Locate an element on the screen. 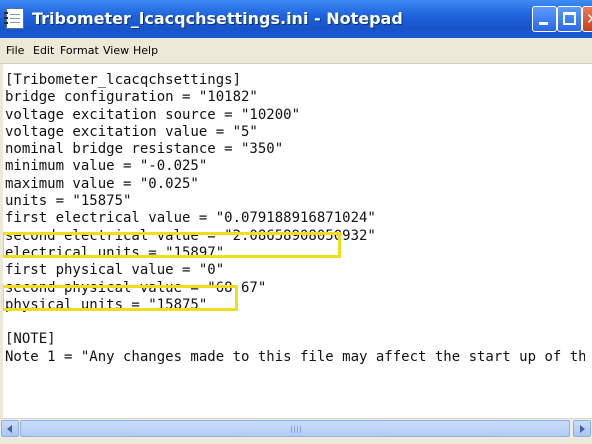 The width and height of the screenshot is (592, 444). text-line: electrical units = "15897" is located at coordinates (115, 252).